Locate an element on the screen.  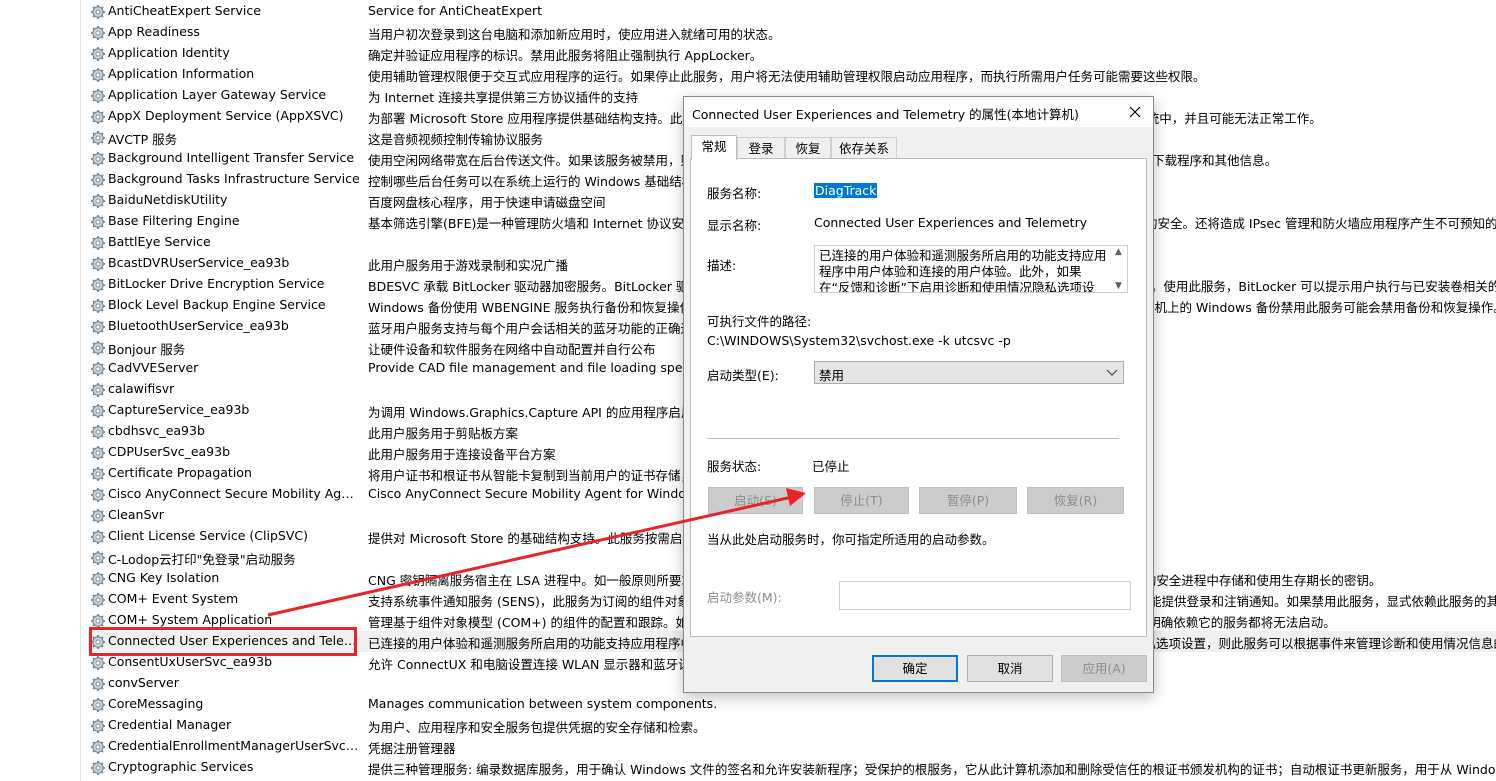
service-name: Base Filtering Engine is located at coordinates (174, 220).